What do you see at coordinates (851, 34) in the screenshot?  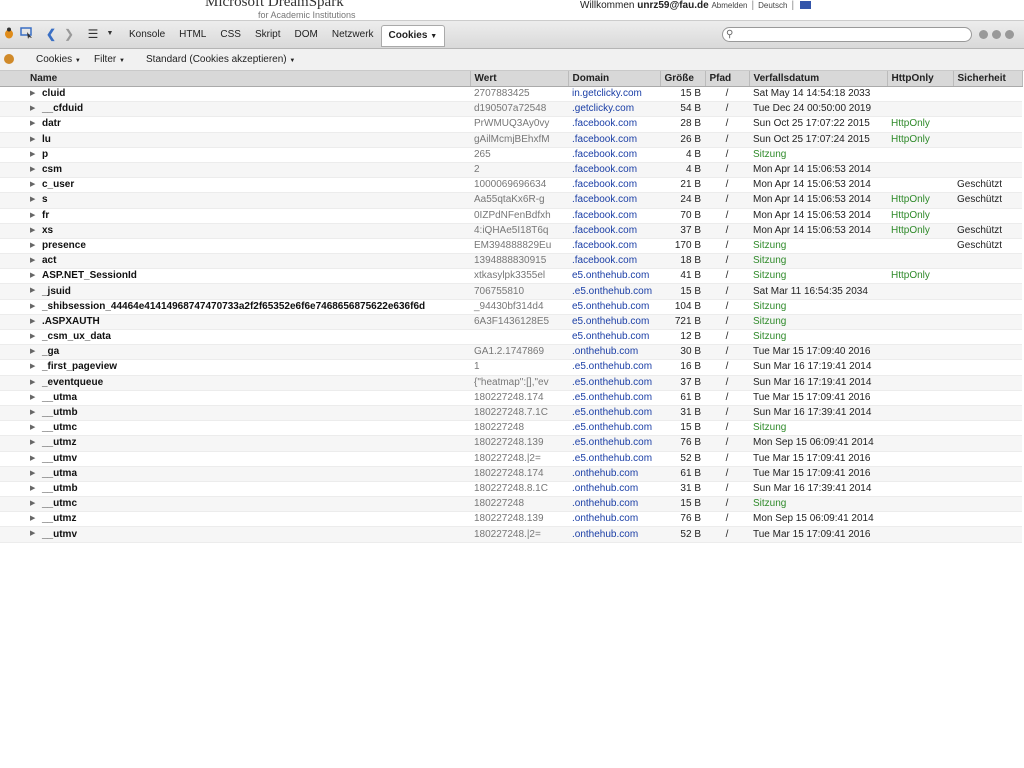 I see `search-input` at bounding box center [851, 34].